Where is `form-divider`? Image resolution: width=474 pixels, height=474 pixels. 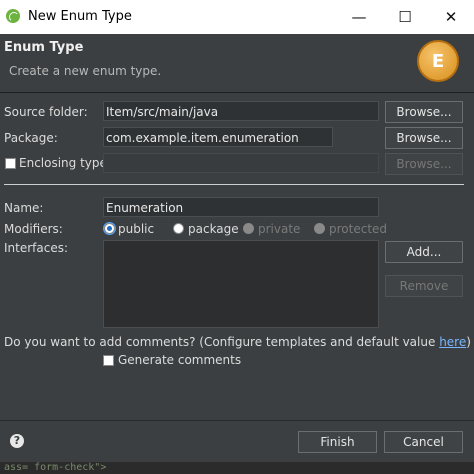 form-divider is located at coordinates (234, 184).